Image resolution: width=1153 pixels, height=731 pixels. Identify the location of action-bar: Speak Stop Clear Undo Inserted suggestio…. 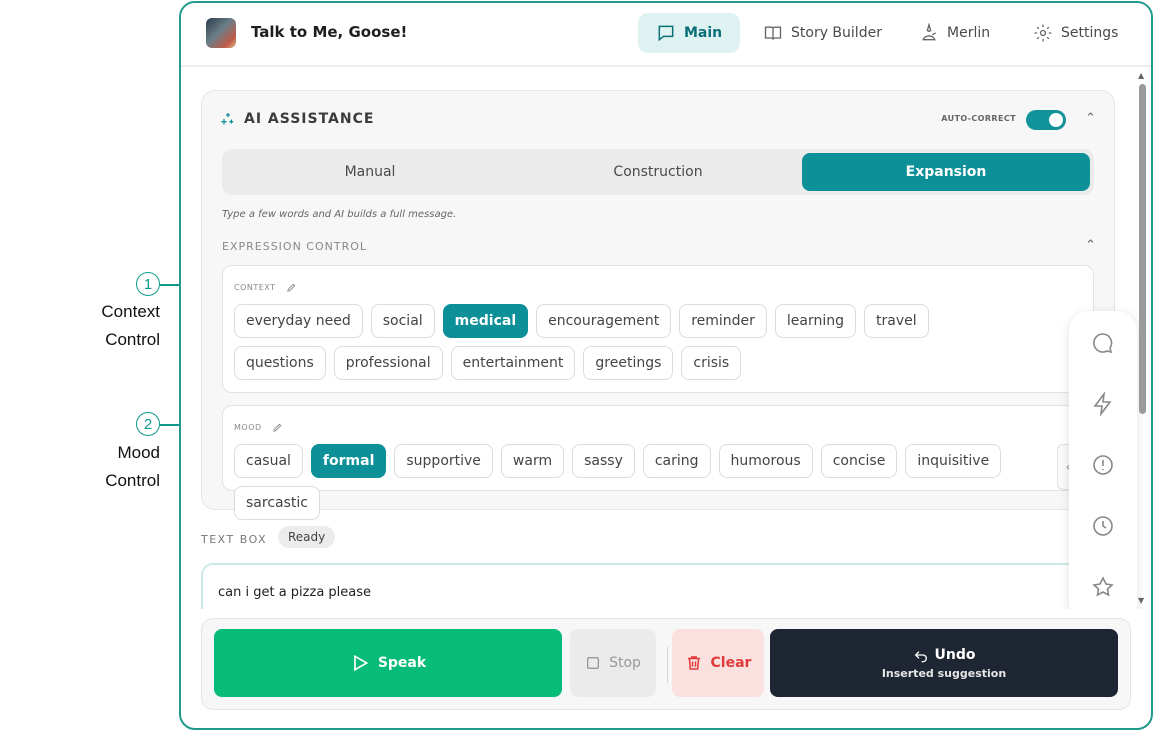
(666, 664).